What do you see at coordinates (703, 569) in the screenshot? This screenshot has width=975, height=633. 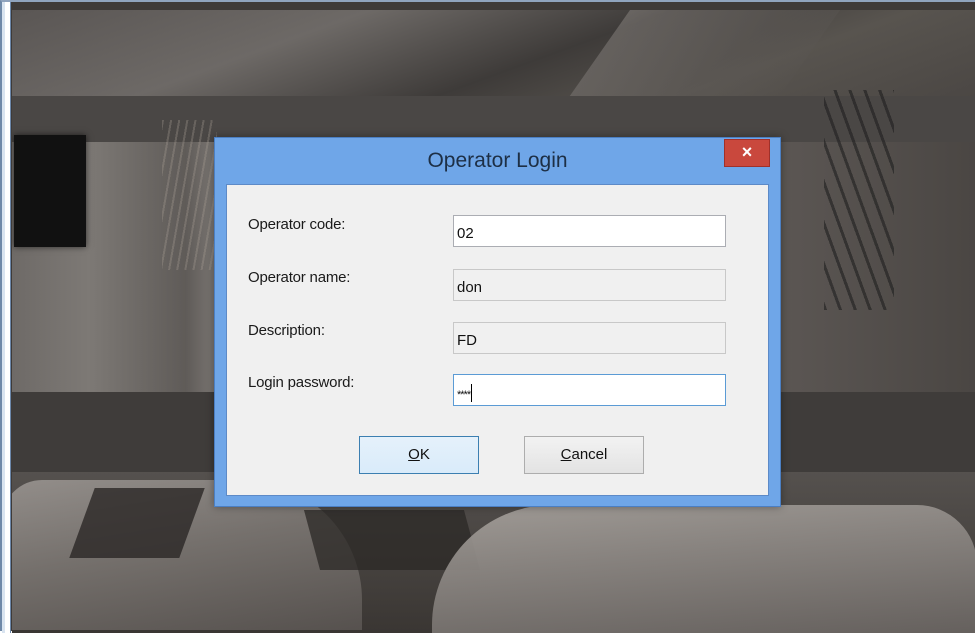 I see `bg-sofa-right` at bounding box center [703, 569].